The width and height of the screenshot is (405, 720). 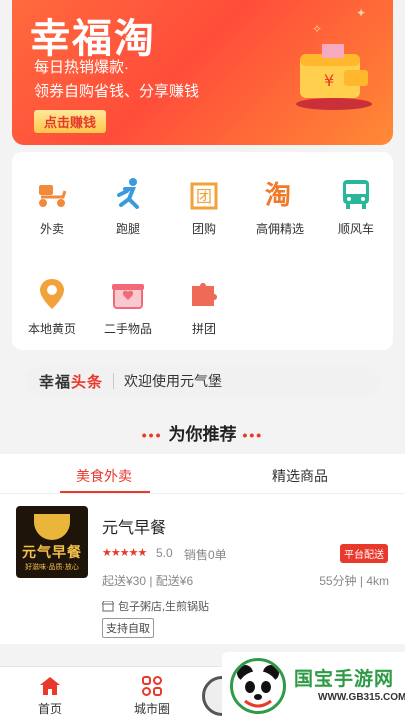 I want to click on store-sales: 销售0单, so click(x=205, y=555).